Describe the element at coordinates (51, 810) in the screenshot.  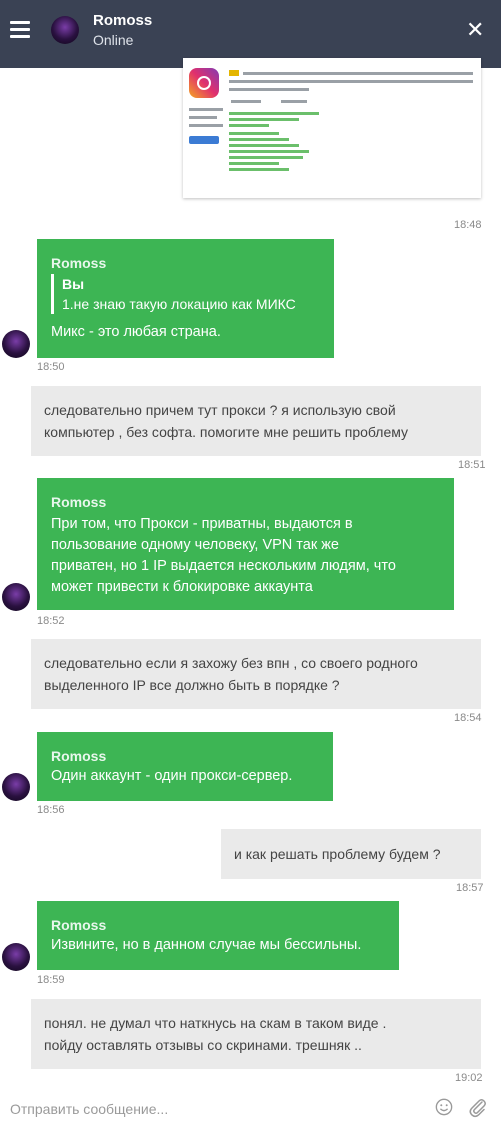
I see `message-time: 18:56` at that location.